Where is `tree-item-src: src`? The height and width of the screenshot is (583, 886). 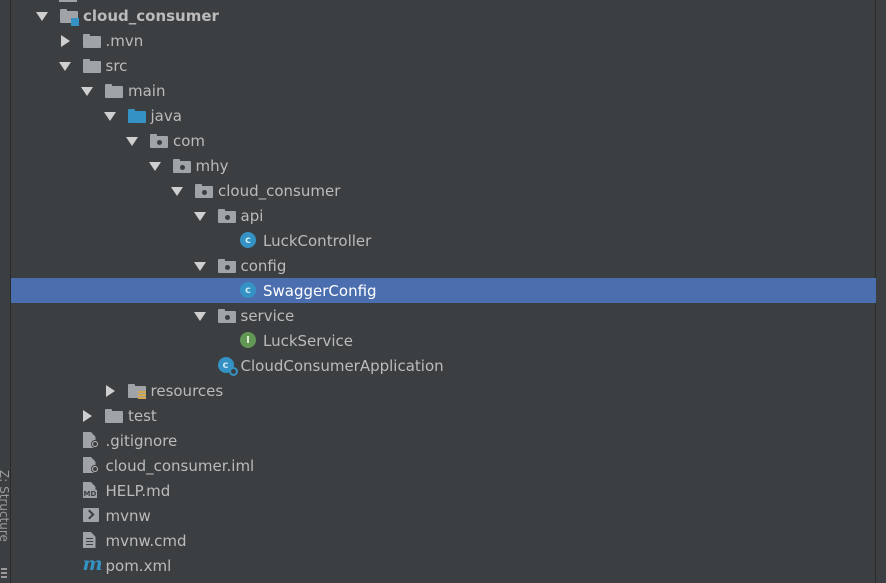 tree-item-src: src is located at coordinates (443, 65).